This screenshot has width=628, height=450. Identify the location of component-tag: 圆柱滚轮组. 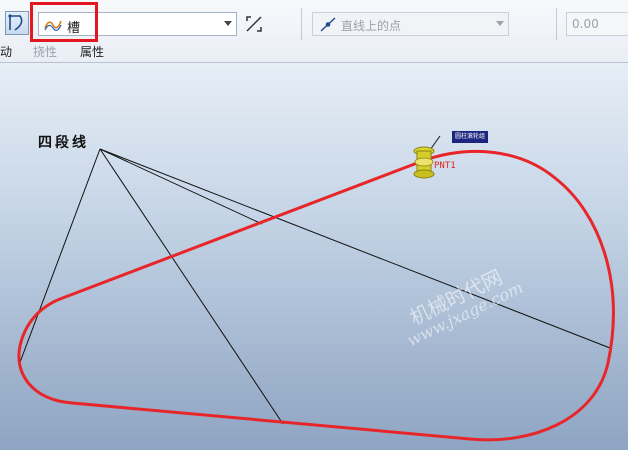
(470, 137).